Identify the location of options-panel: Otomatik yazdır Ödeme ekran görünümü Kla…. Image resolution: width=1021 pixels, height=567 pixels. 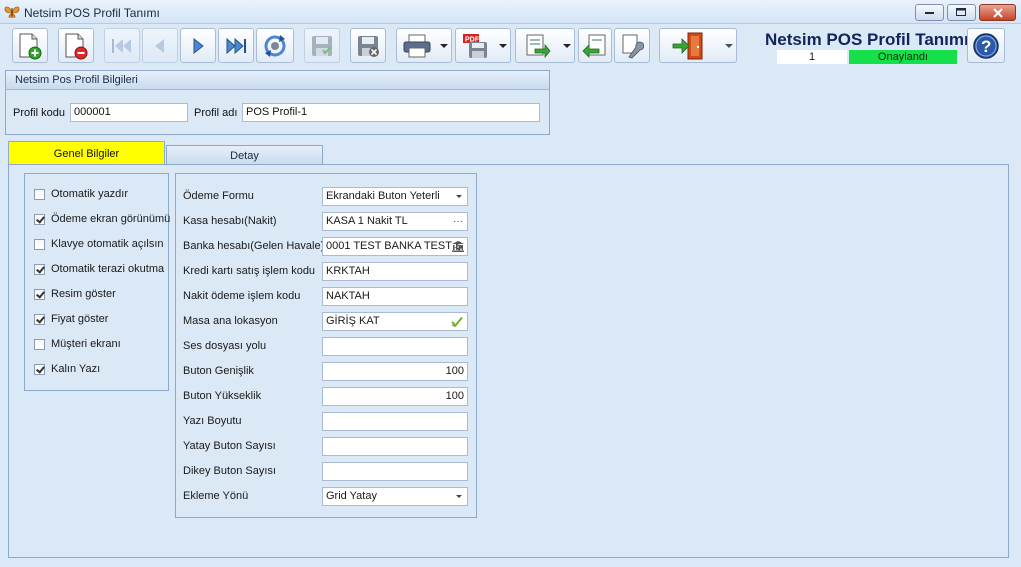
(97, 282).